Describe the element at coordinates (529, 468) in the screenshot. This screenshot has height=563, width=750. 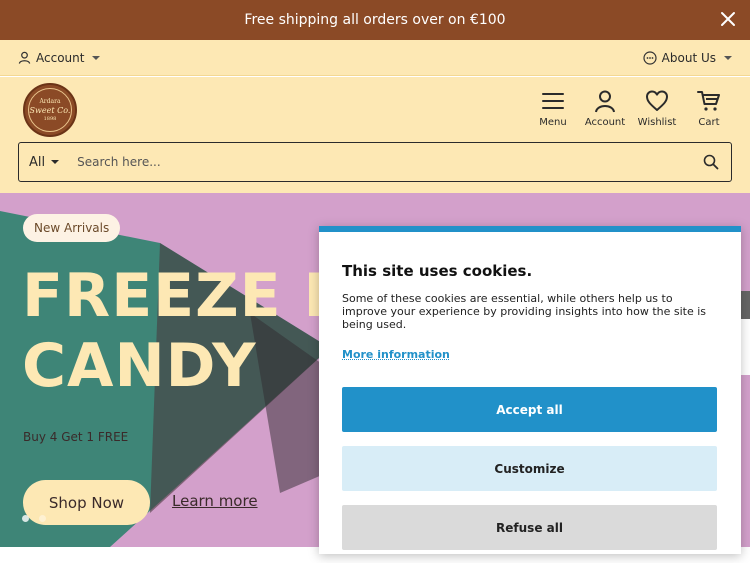
I see `customize-button: Customize` at that location.